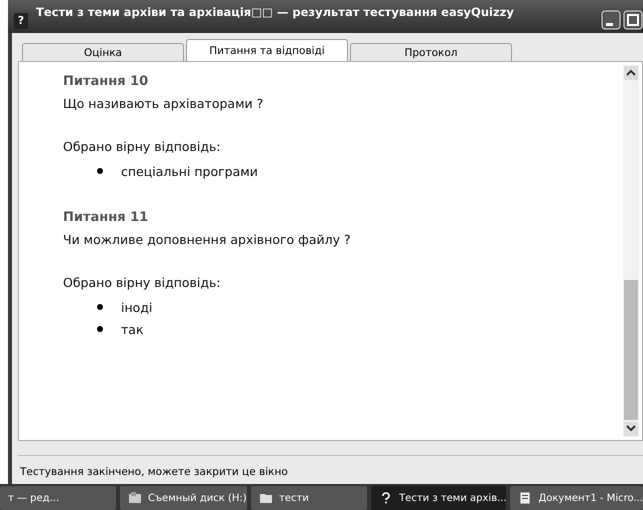 The width and height of the screenshot is (643, 510). I want to click on taskbar-item: Съемный диск (H:), so click(184, 498).